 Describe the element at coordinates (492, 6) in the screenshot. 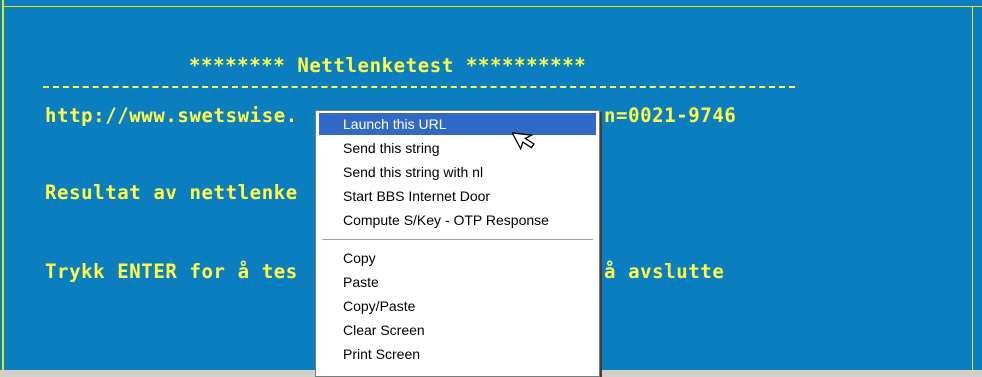

I see `terminal-border-top` at that location.